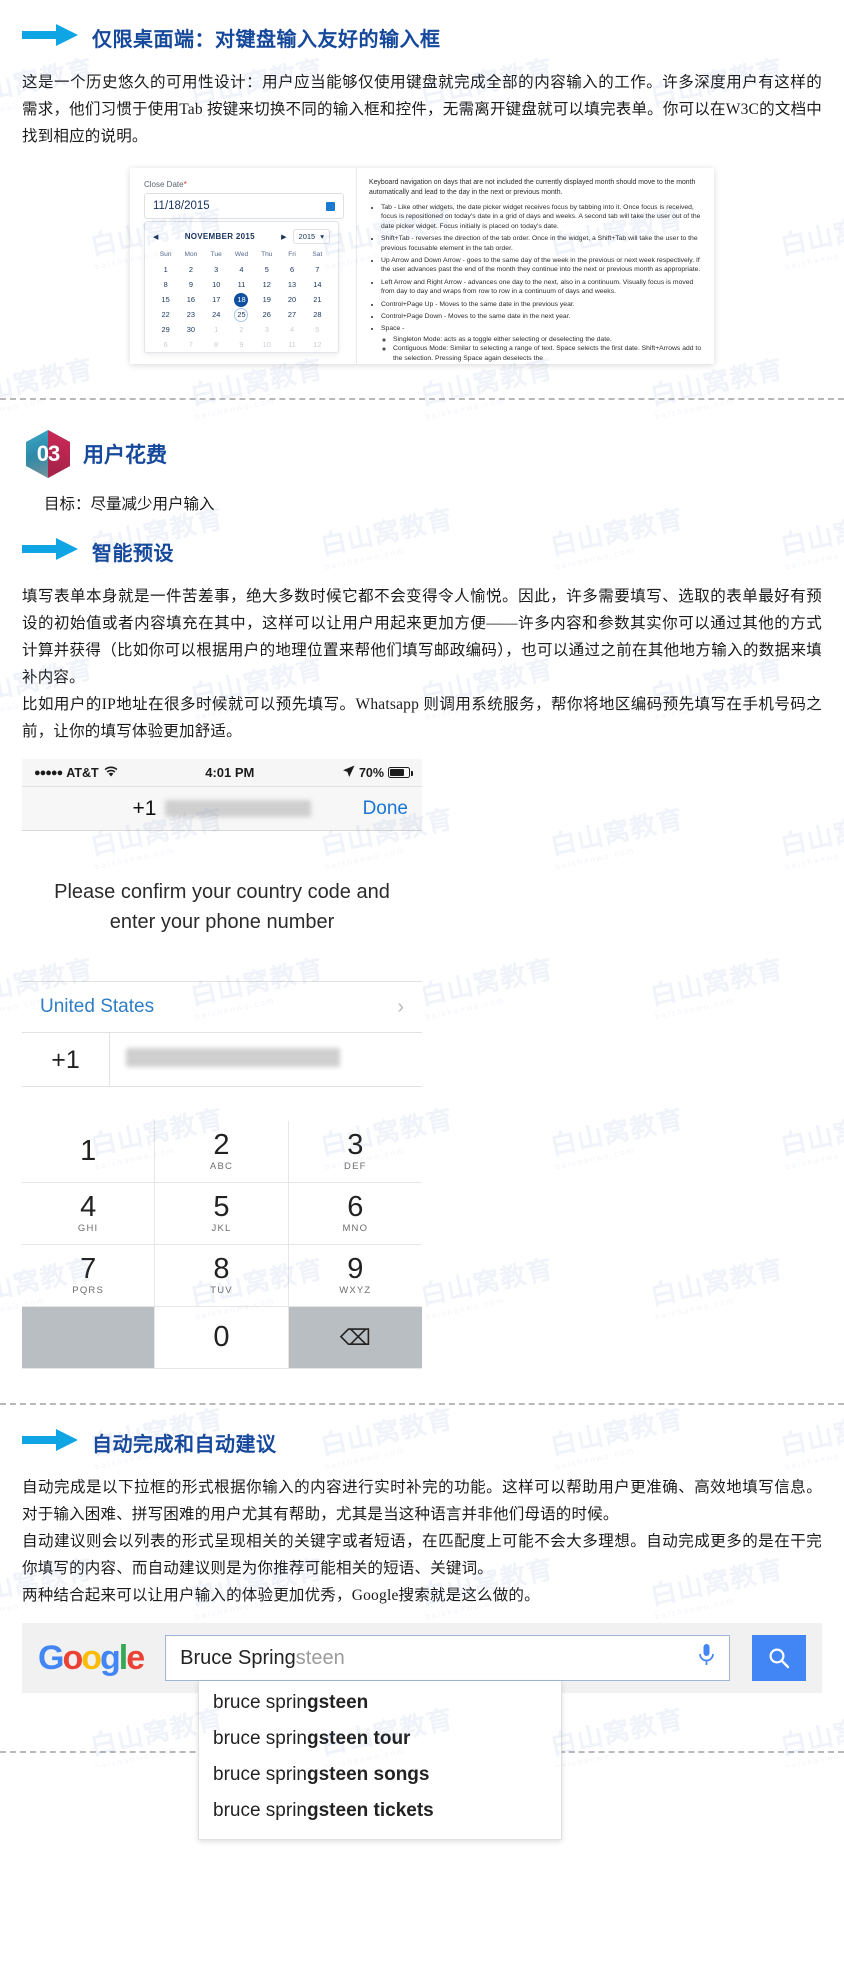  I want to click on required-mark: *, so click(185, 184).